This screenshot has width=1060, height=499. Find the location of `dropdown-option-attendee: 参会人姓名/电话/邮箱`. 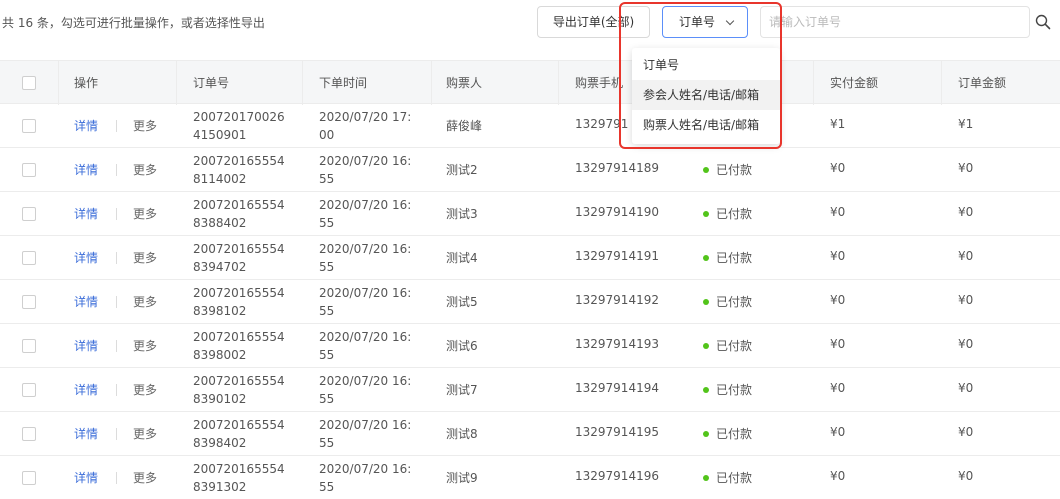

dropdown-option-attendee: 参会人姓名/电话/邮箱 is located at coordinates (706, 95).